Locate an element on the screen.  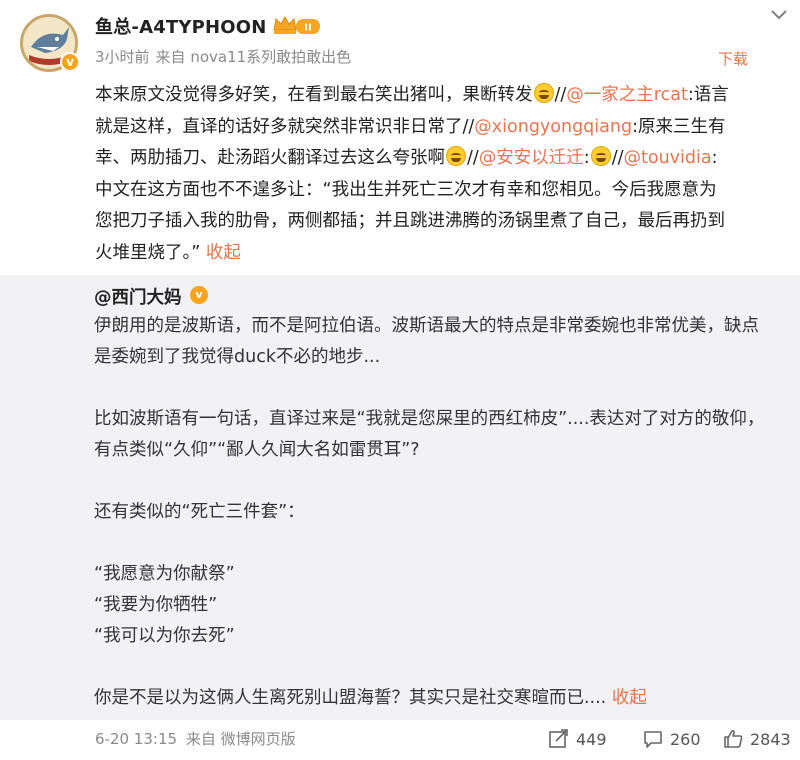
author-name: 鱼总-A4TYPHOON is located at coordinates (181, 26).